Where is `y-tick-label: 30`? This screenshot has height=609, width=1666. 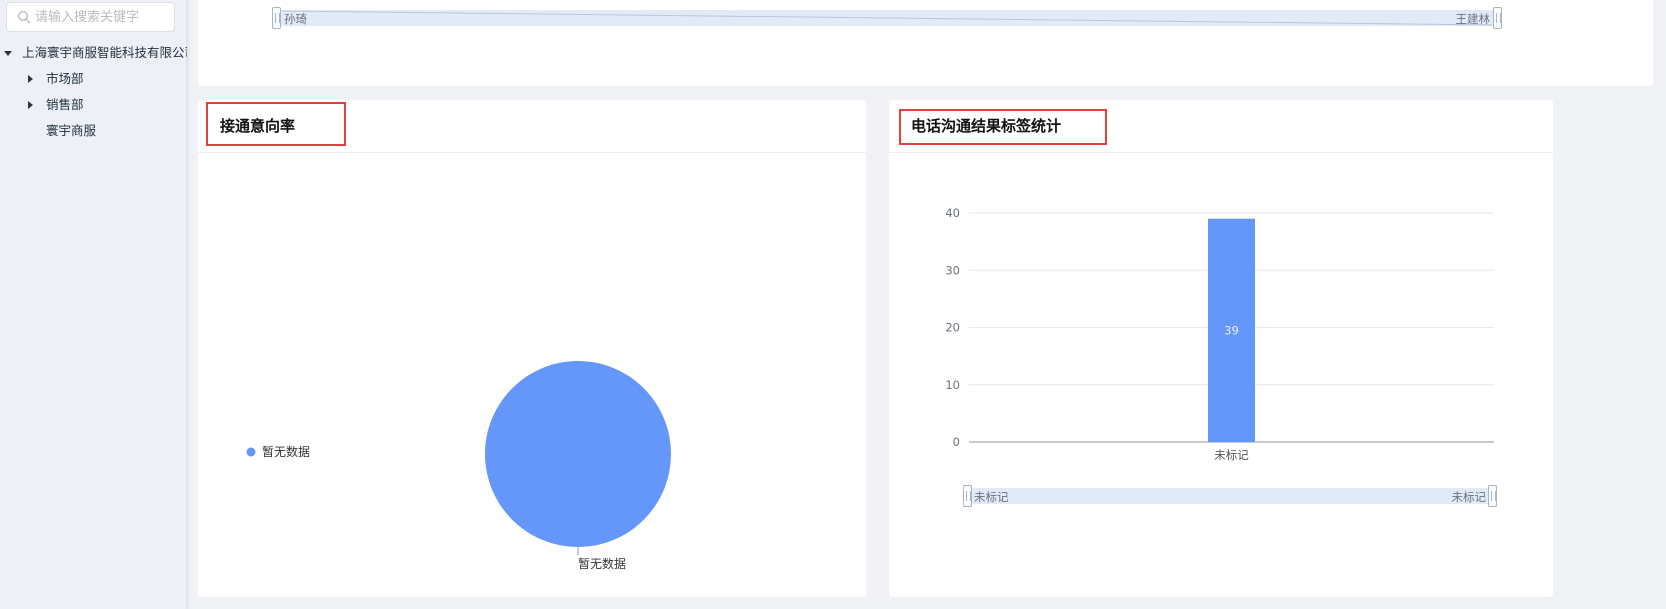
y-tick-label: 30 is located at coordinates (952, 270).